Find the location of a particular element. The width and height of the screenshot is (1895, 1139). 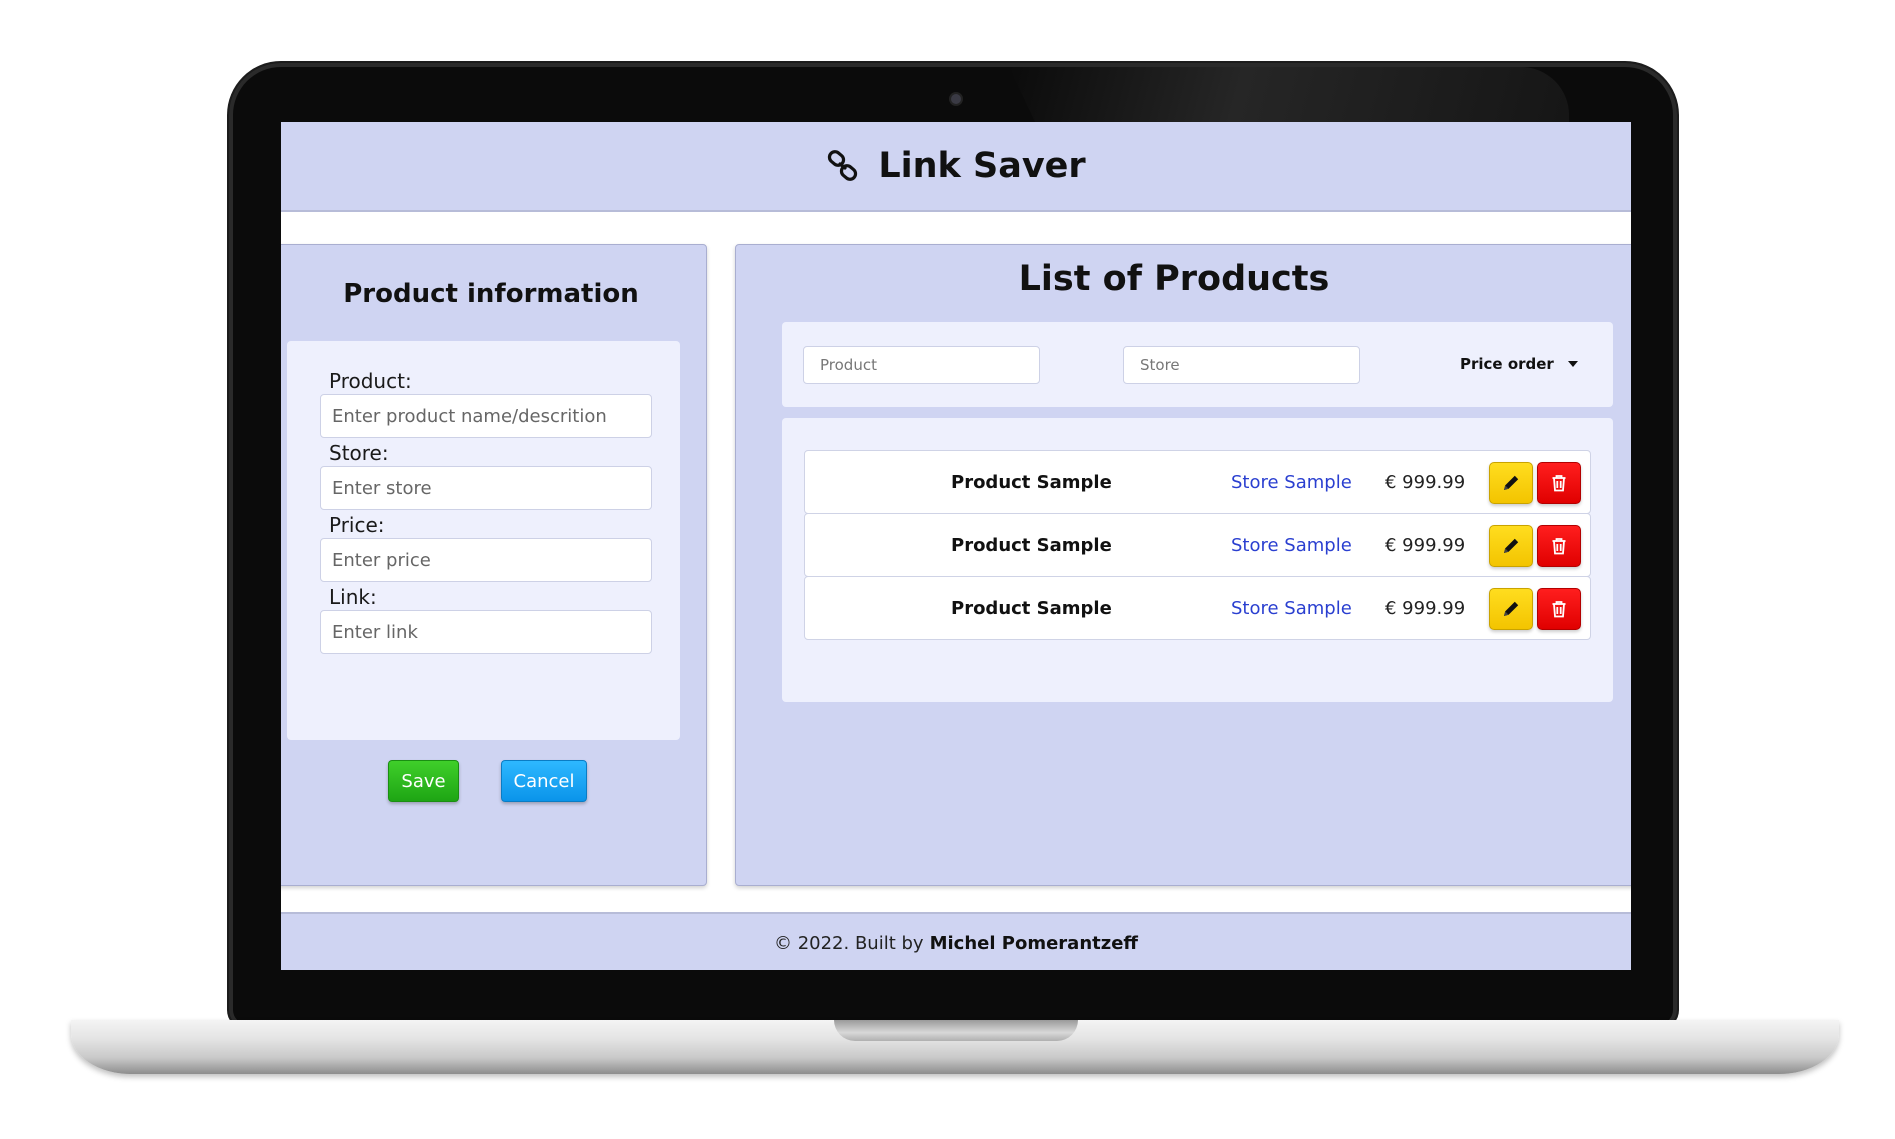

price-label: Price: is located at coordinates (357, 525).